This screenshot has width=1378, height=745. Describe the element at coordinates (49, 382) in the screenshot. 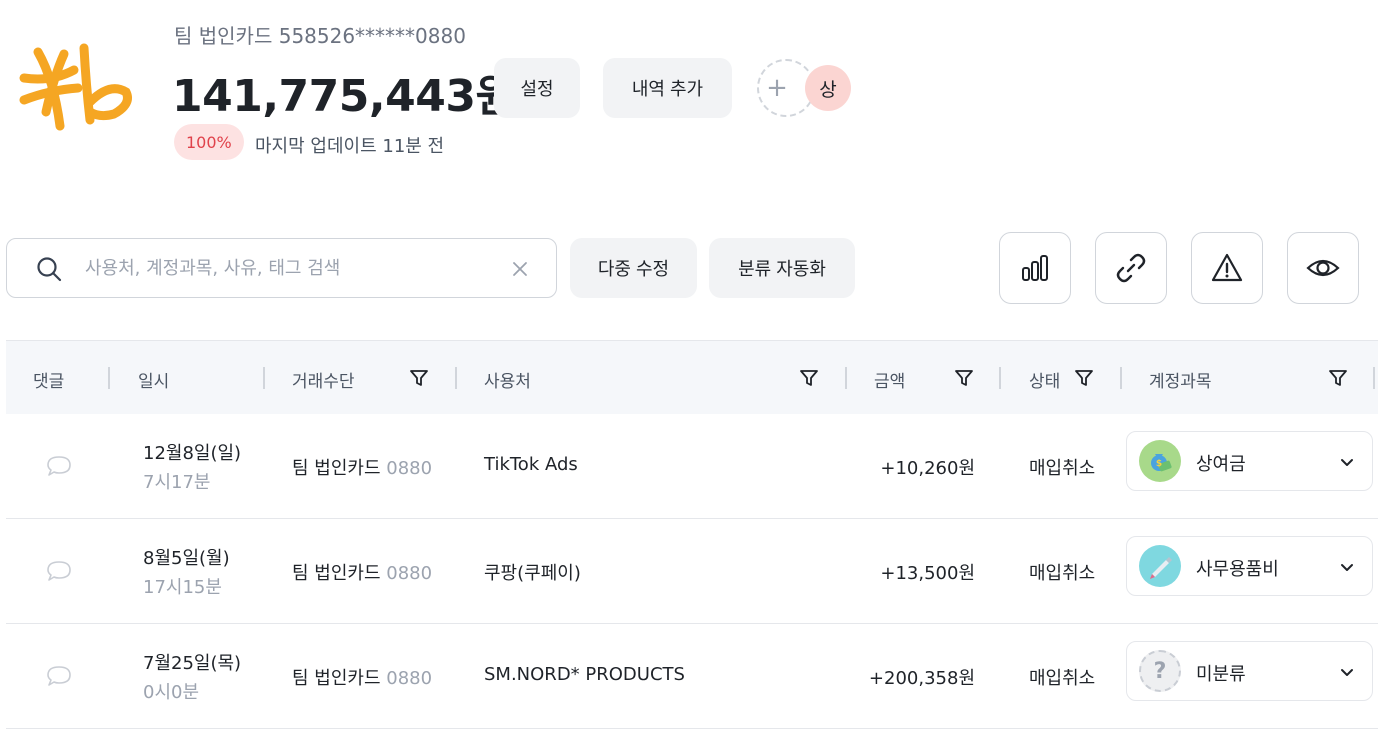

I see `column-header-comment: 댓글` at that location.